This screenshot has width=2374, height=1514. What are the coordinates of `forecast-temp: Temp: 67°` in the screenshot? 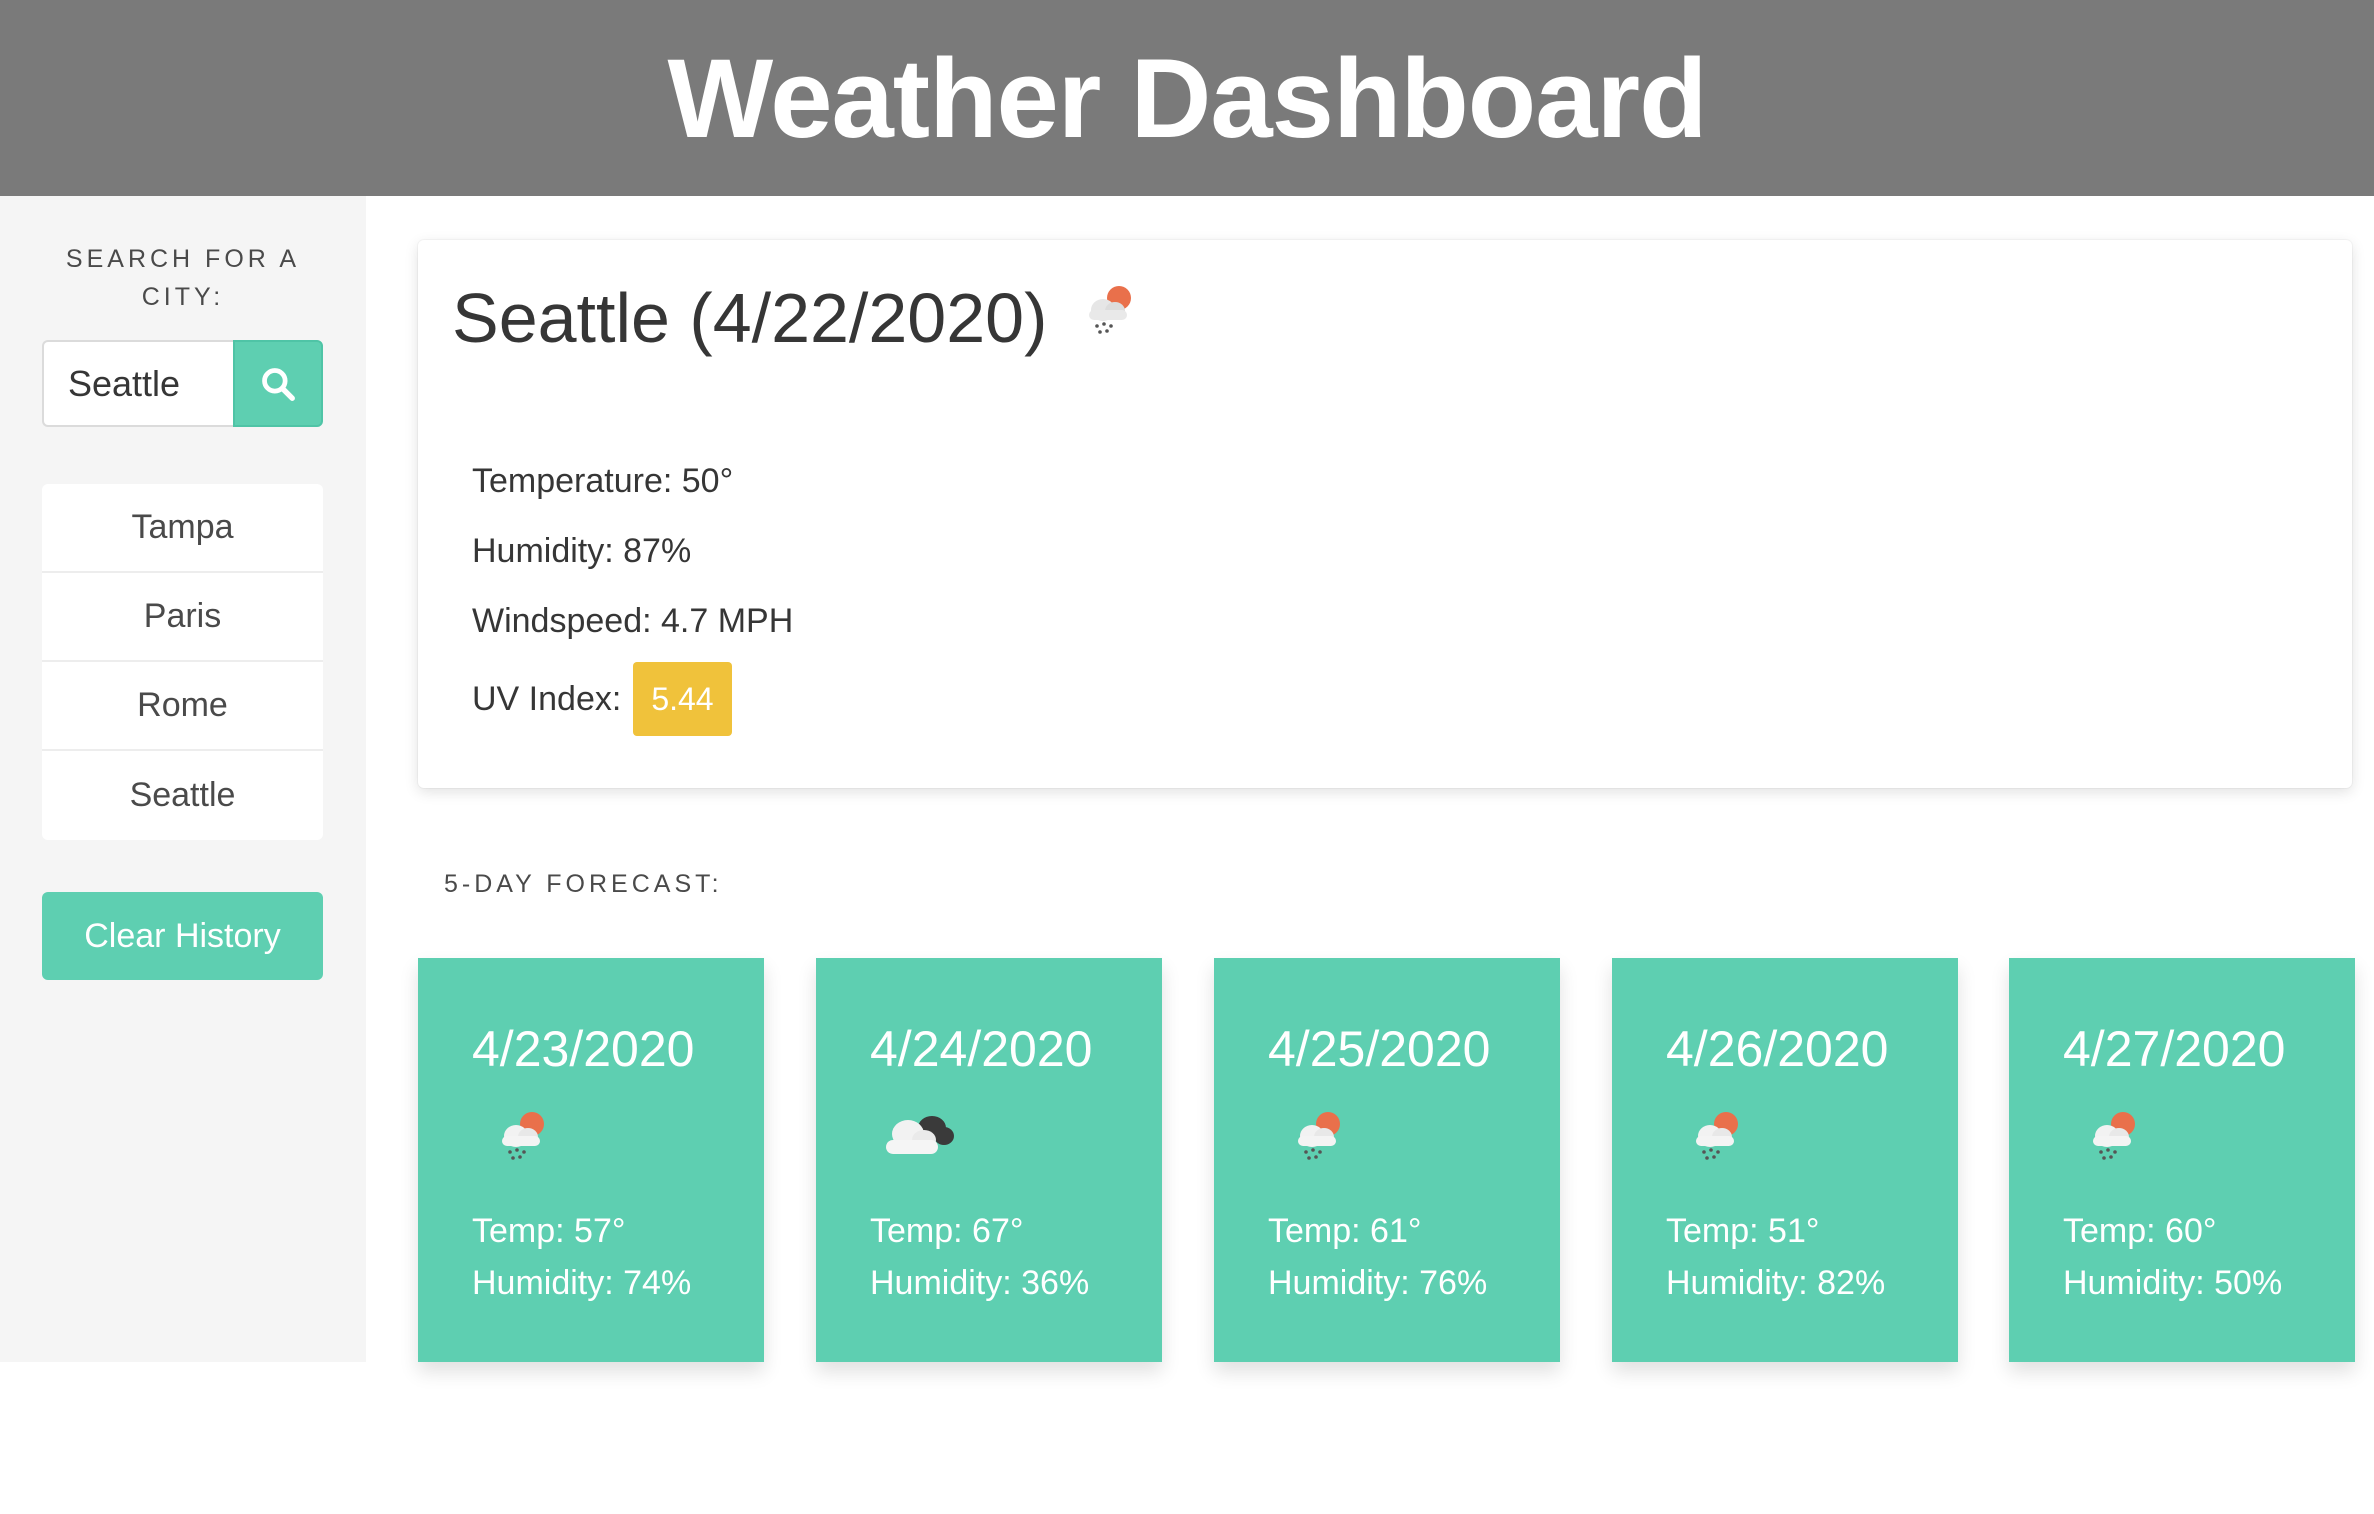 It's located at (947, 1231).